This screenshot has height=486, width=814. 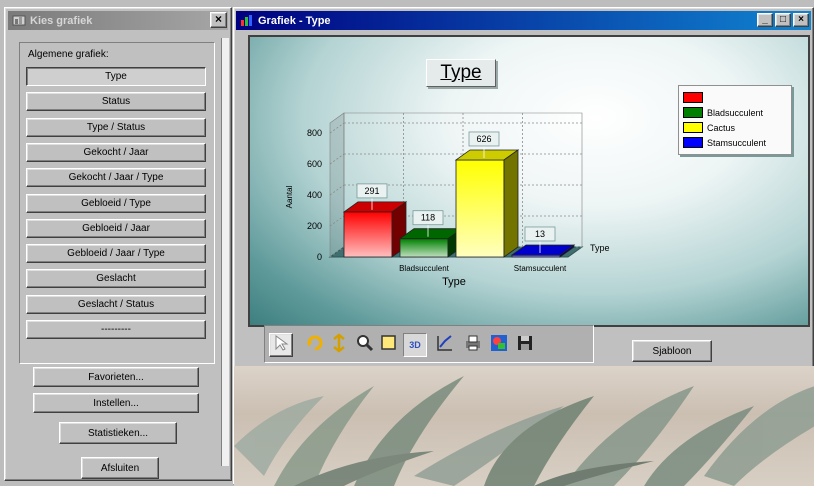 I want to click on window-close-button: ×, so click(x=801, y=20).